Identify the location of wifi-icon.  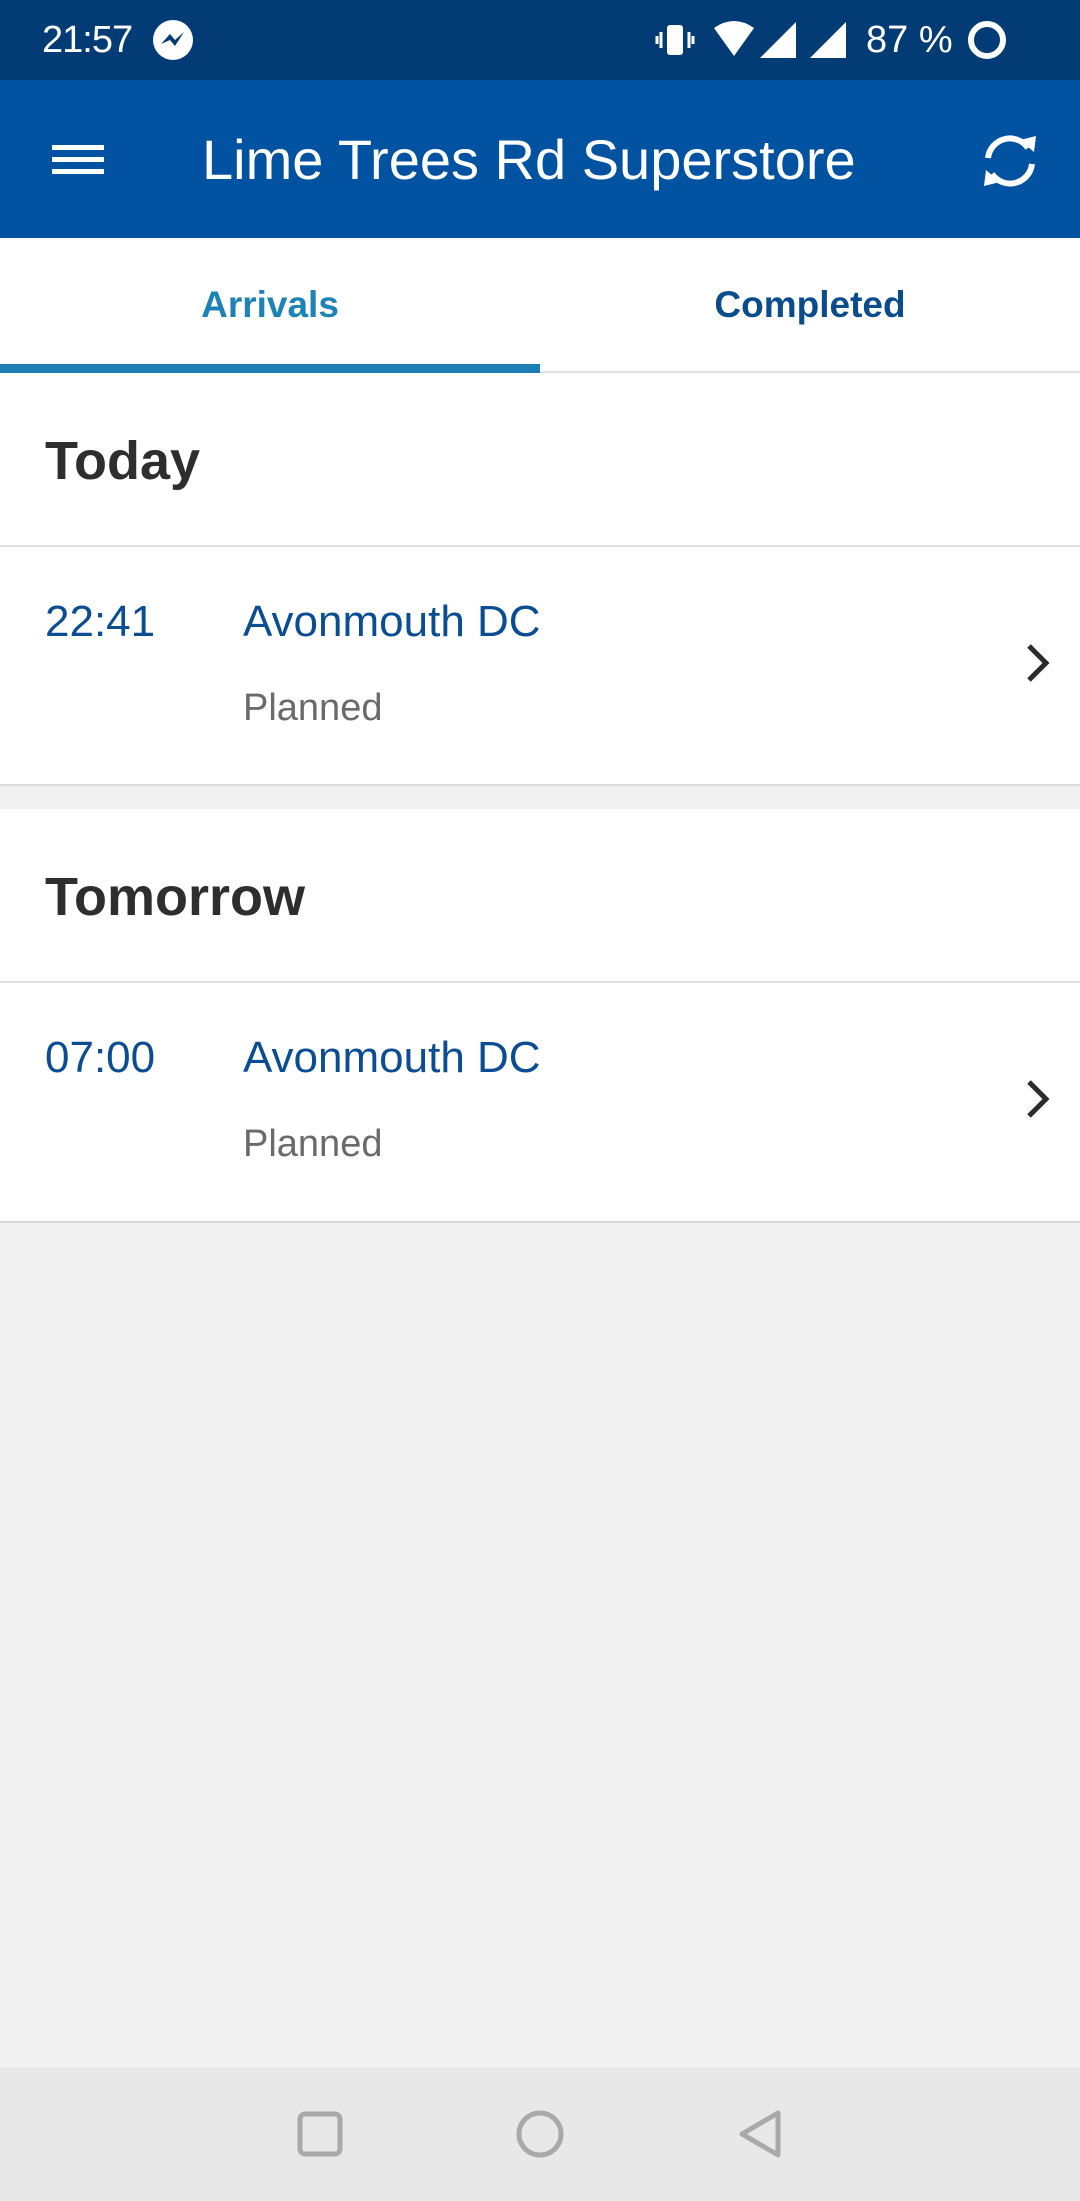
(734, 38).